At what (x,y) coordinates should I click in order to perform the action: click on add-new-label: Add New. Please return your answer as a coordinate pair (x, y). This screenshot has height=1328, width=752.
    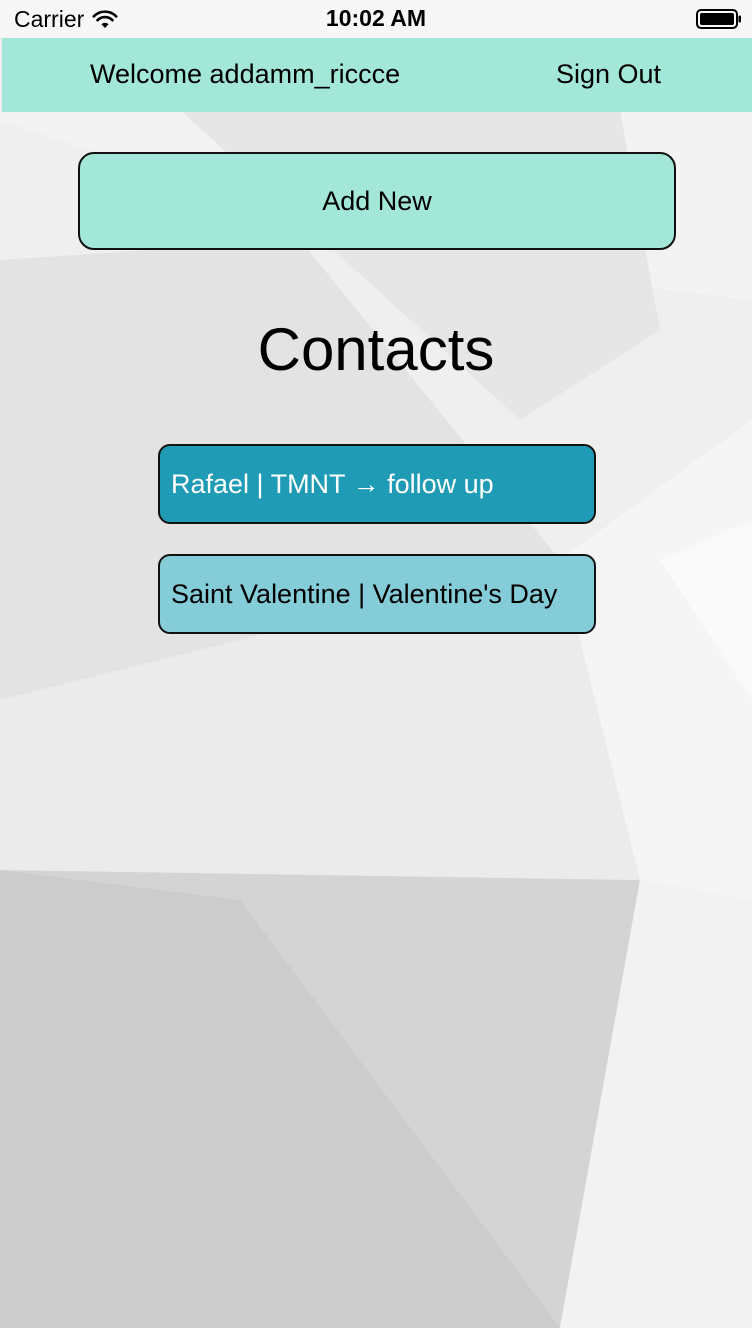
    Looking at the image, I should click on (377, 200).